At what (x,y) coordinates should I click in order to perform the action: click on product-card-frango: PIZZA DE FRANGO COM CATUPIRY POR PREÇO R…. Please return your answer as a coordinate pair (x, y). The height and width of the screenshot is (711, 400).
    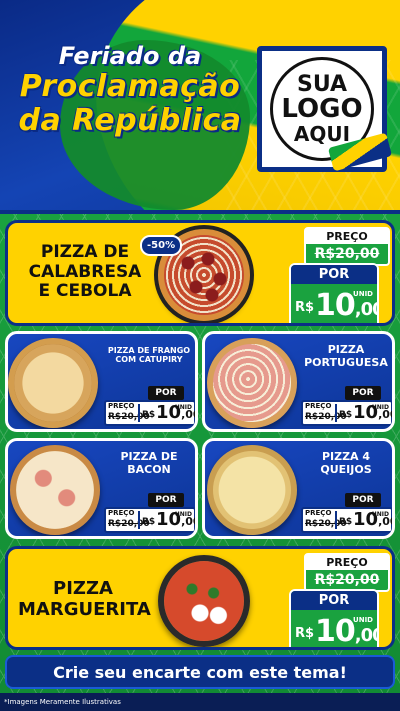
    Looking at the image, I should click on (101, 381).